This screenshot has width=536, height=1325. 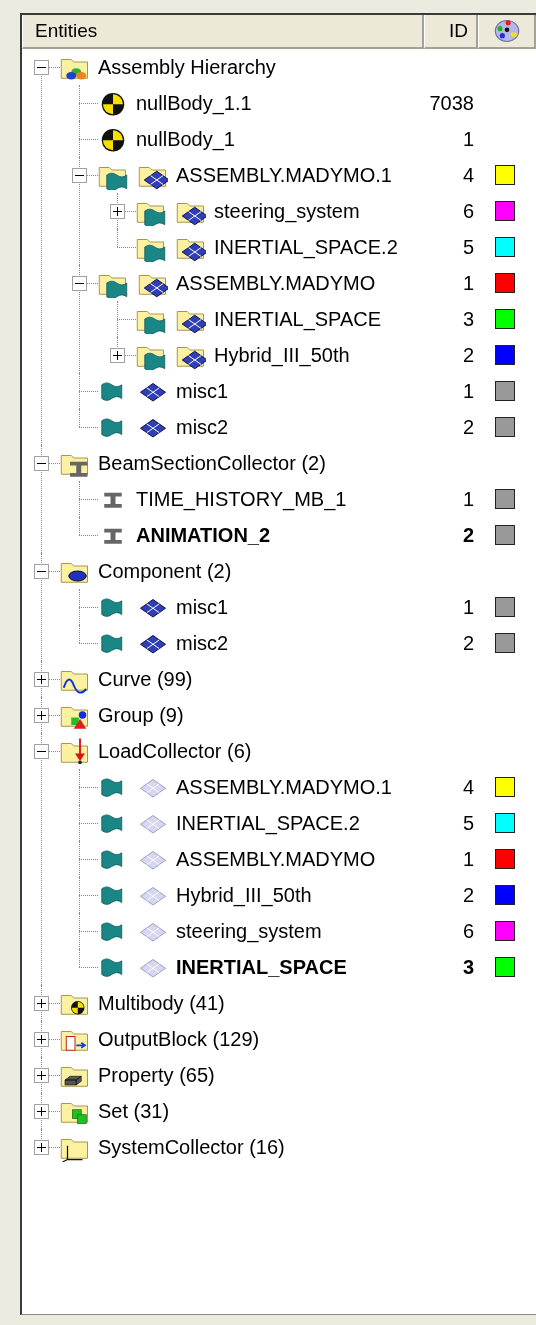 I want to click on tree-item: Assembly Hierarchy, so click(x=317, y=67).